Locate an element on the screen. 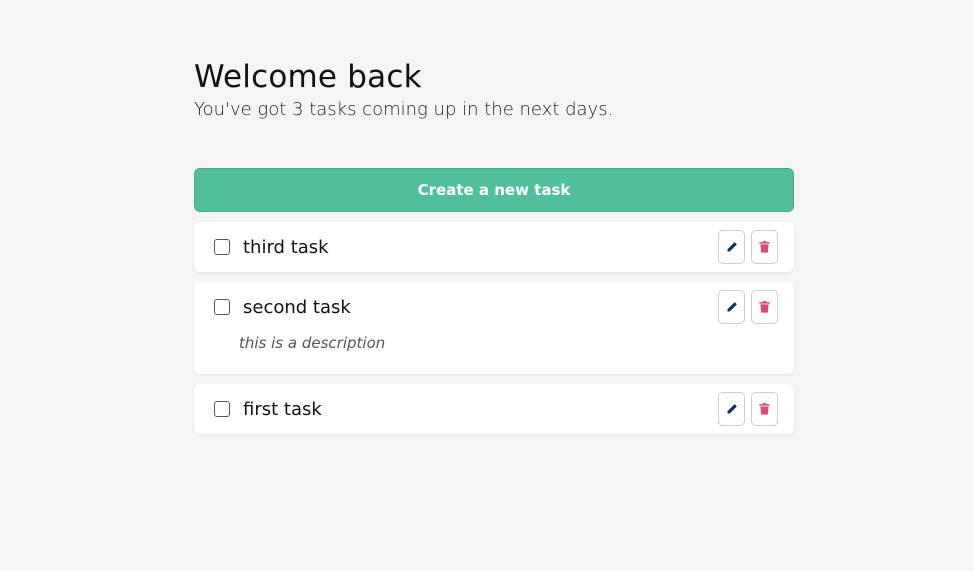  task-row: first task is located at coordinates (496, 409).